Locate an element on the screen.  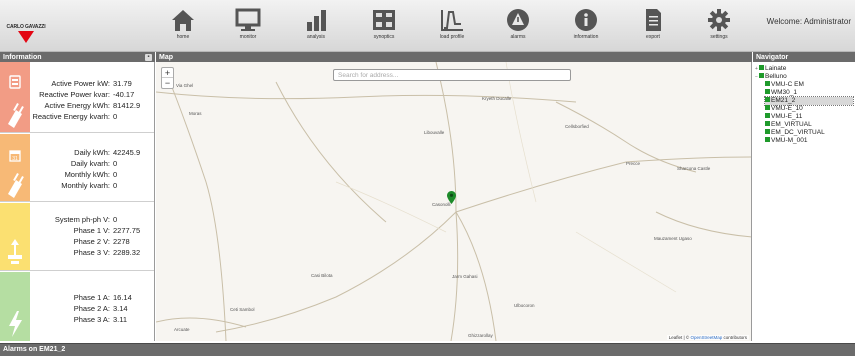
tree-item-em-virtual: EM_VIRTUAL is located at coordinates (788, 125).